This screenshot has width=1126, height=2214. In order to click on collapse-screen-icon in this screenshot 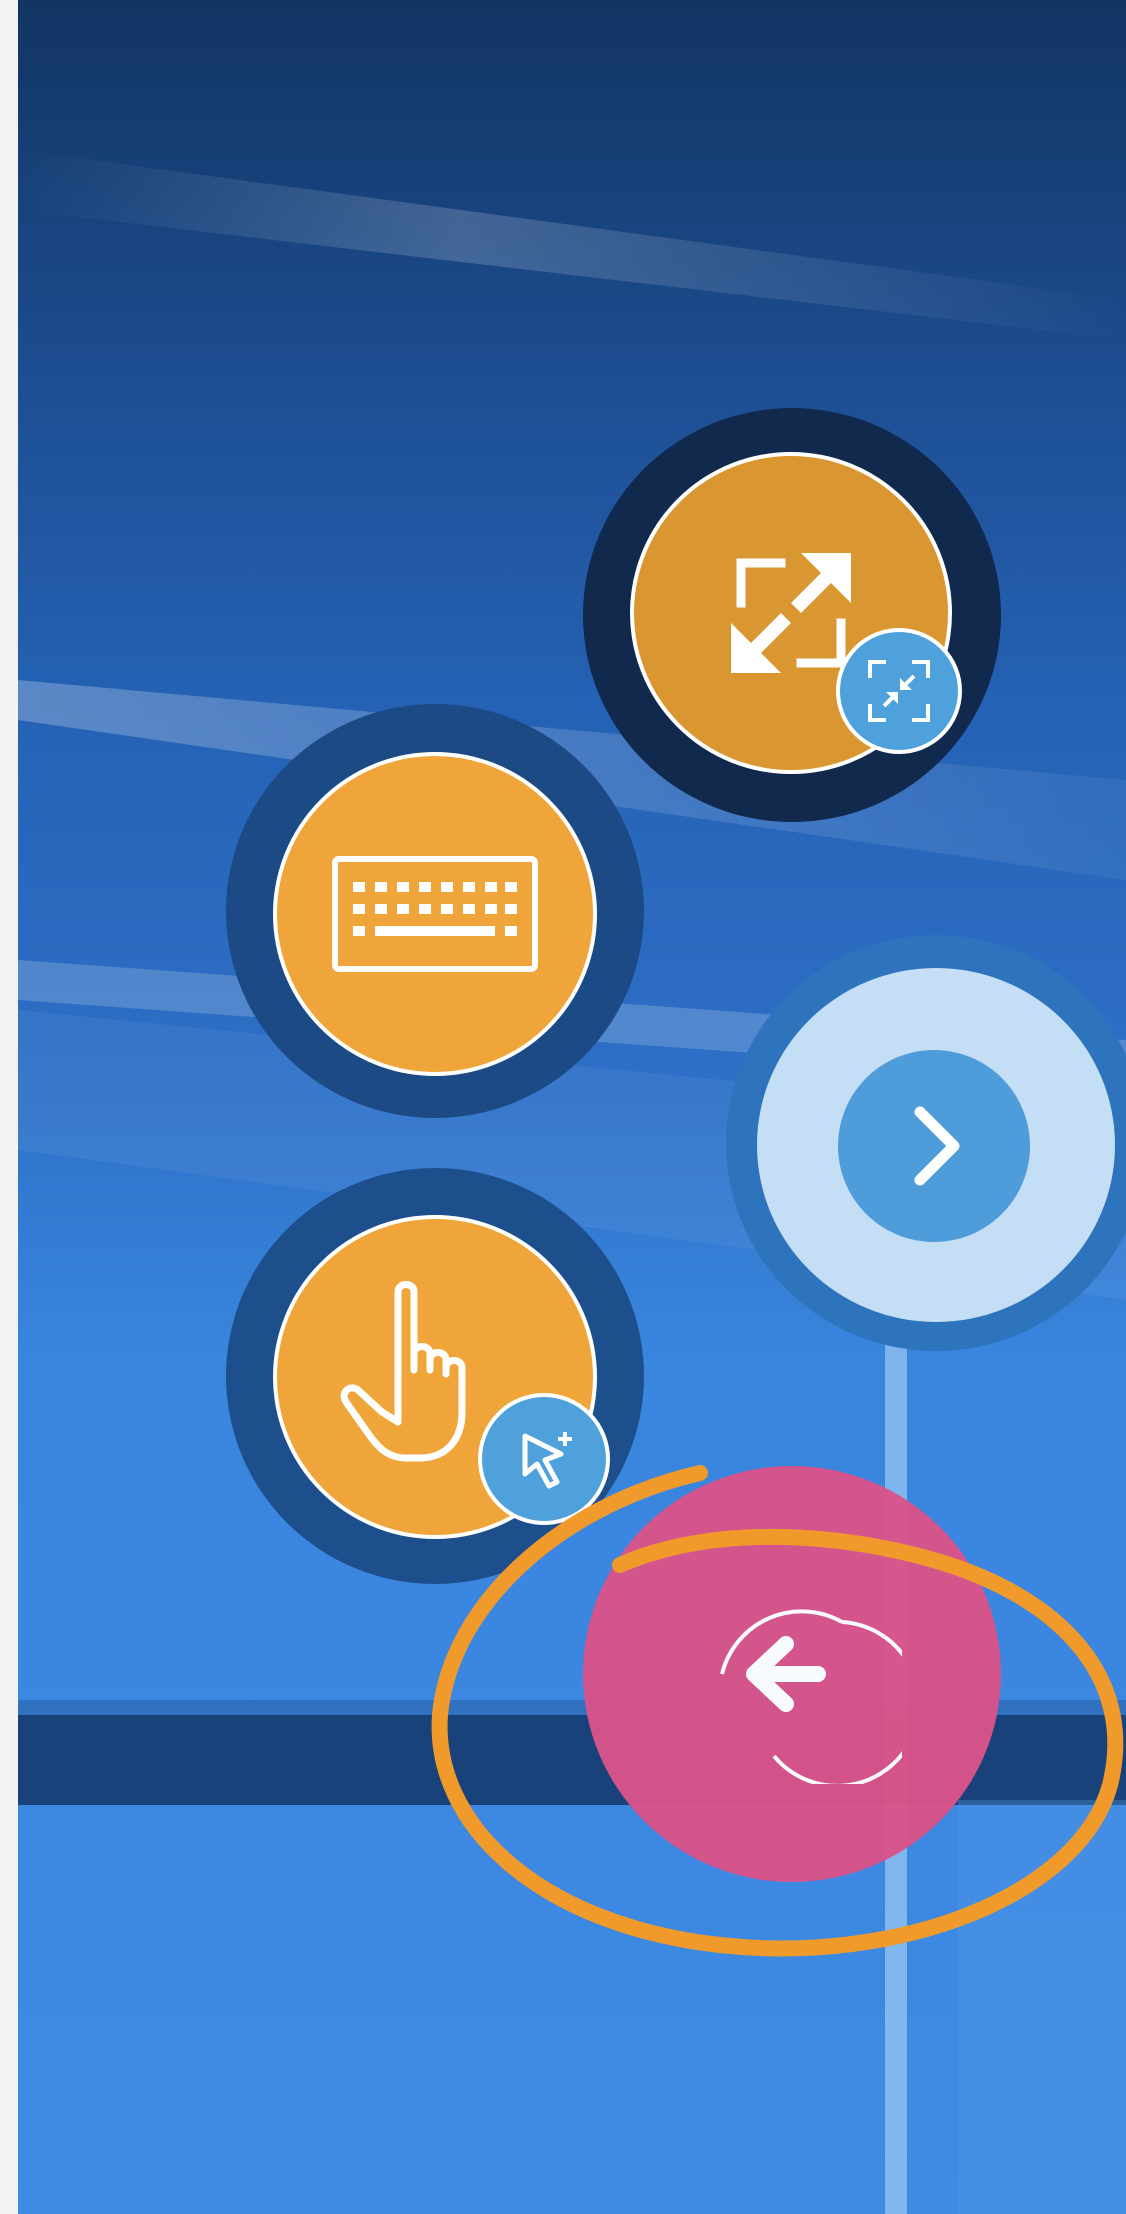, I will do `click(899, 691)`.